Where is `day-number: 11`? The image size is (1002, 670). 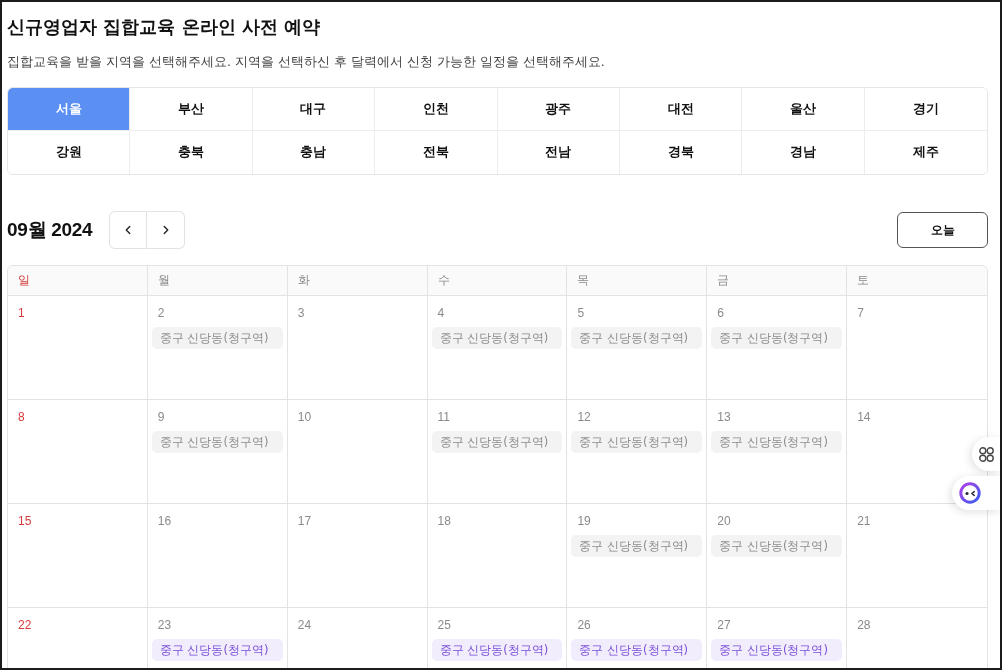 day-number: 11 is located at coordinates (444, 417).